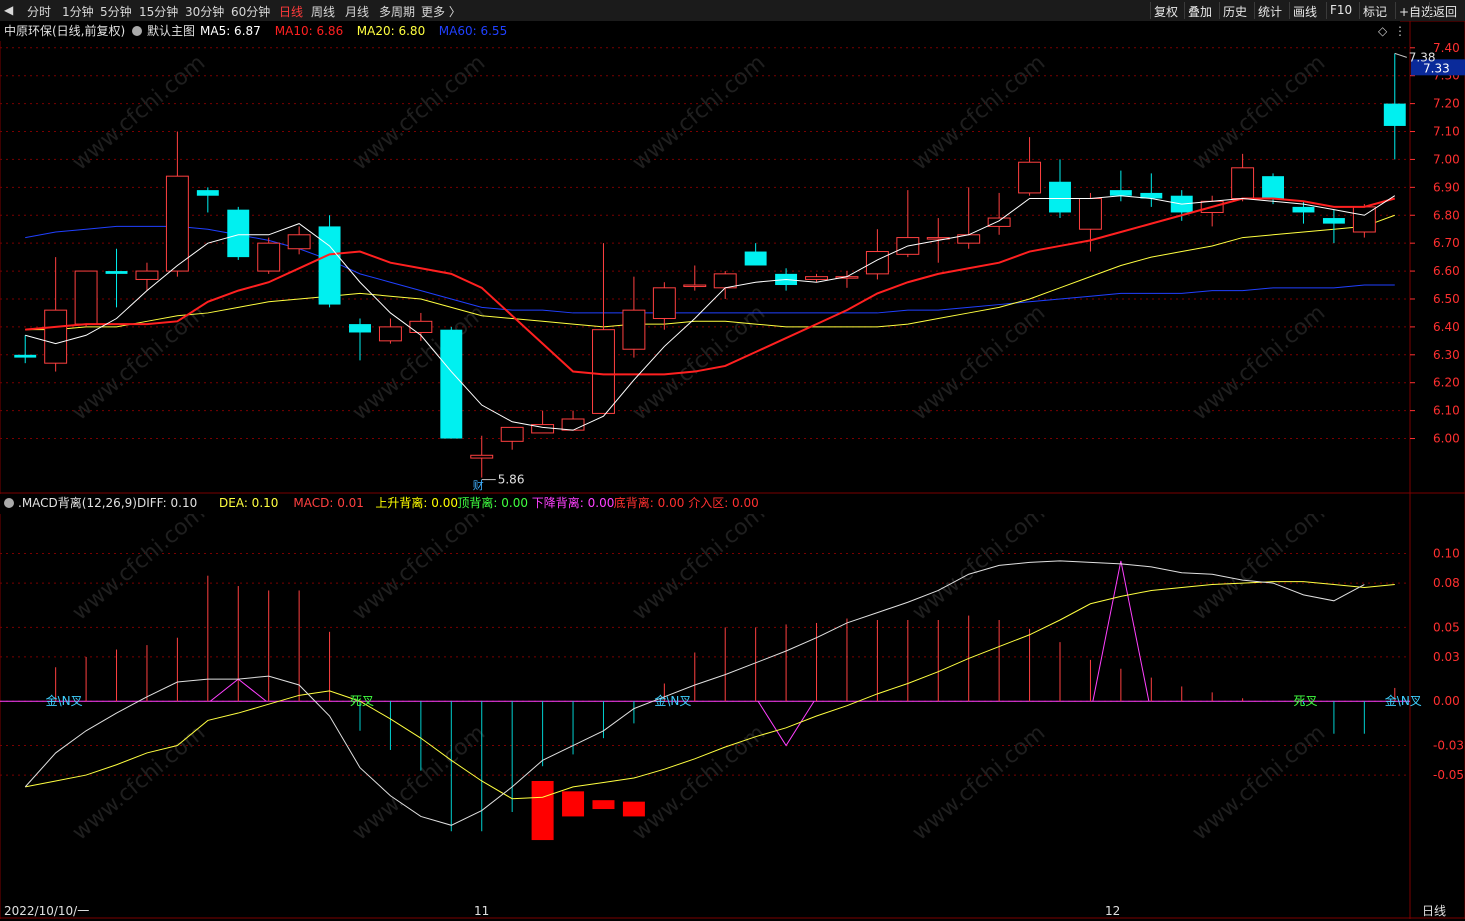  I want to click on tab-10: 更多 〉, so click(441, 11).